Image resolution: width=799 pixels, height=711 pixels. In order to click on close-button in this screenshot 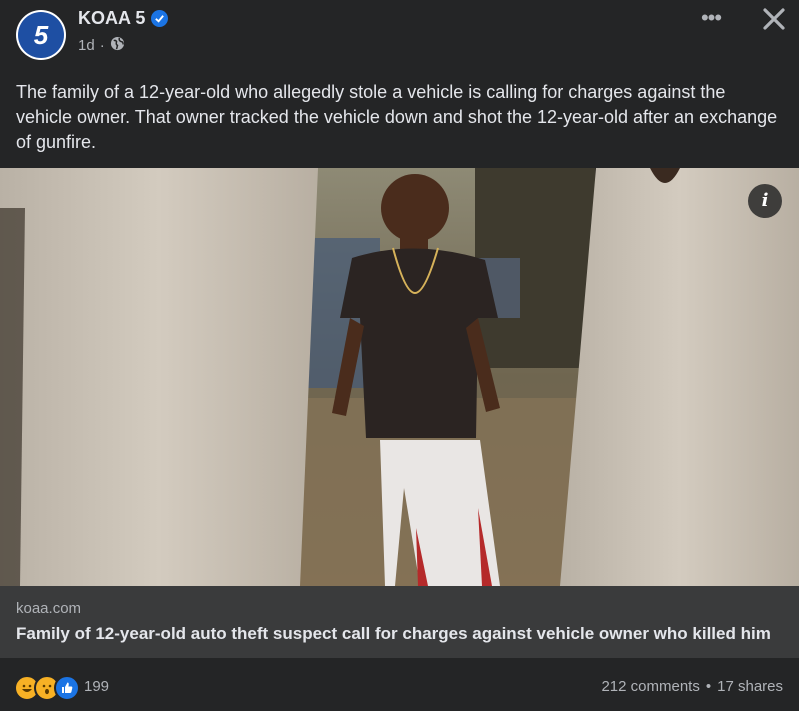, I will do `click(774, 20)`.